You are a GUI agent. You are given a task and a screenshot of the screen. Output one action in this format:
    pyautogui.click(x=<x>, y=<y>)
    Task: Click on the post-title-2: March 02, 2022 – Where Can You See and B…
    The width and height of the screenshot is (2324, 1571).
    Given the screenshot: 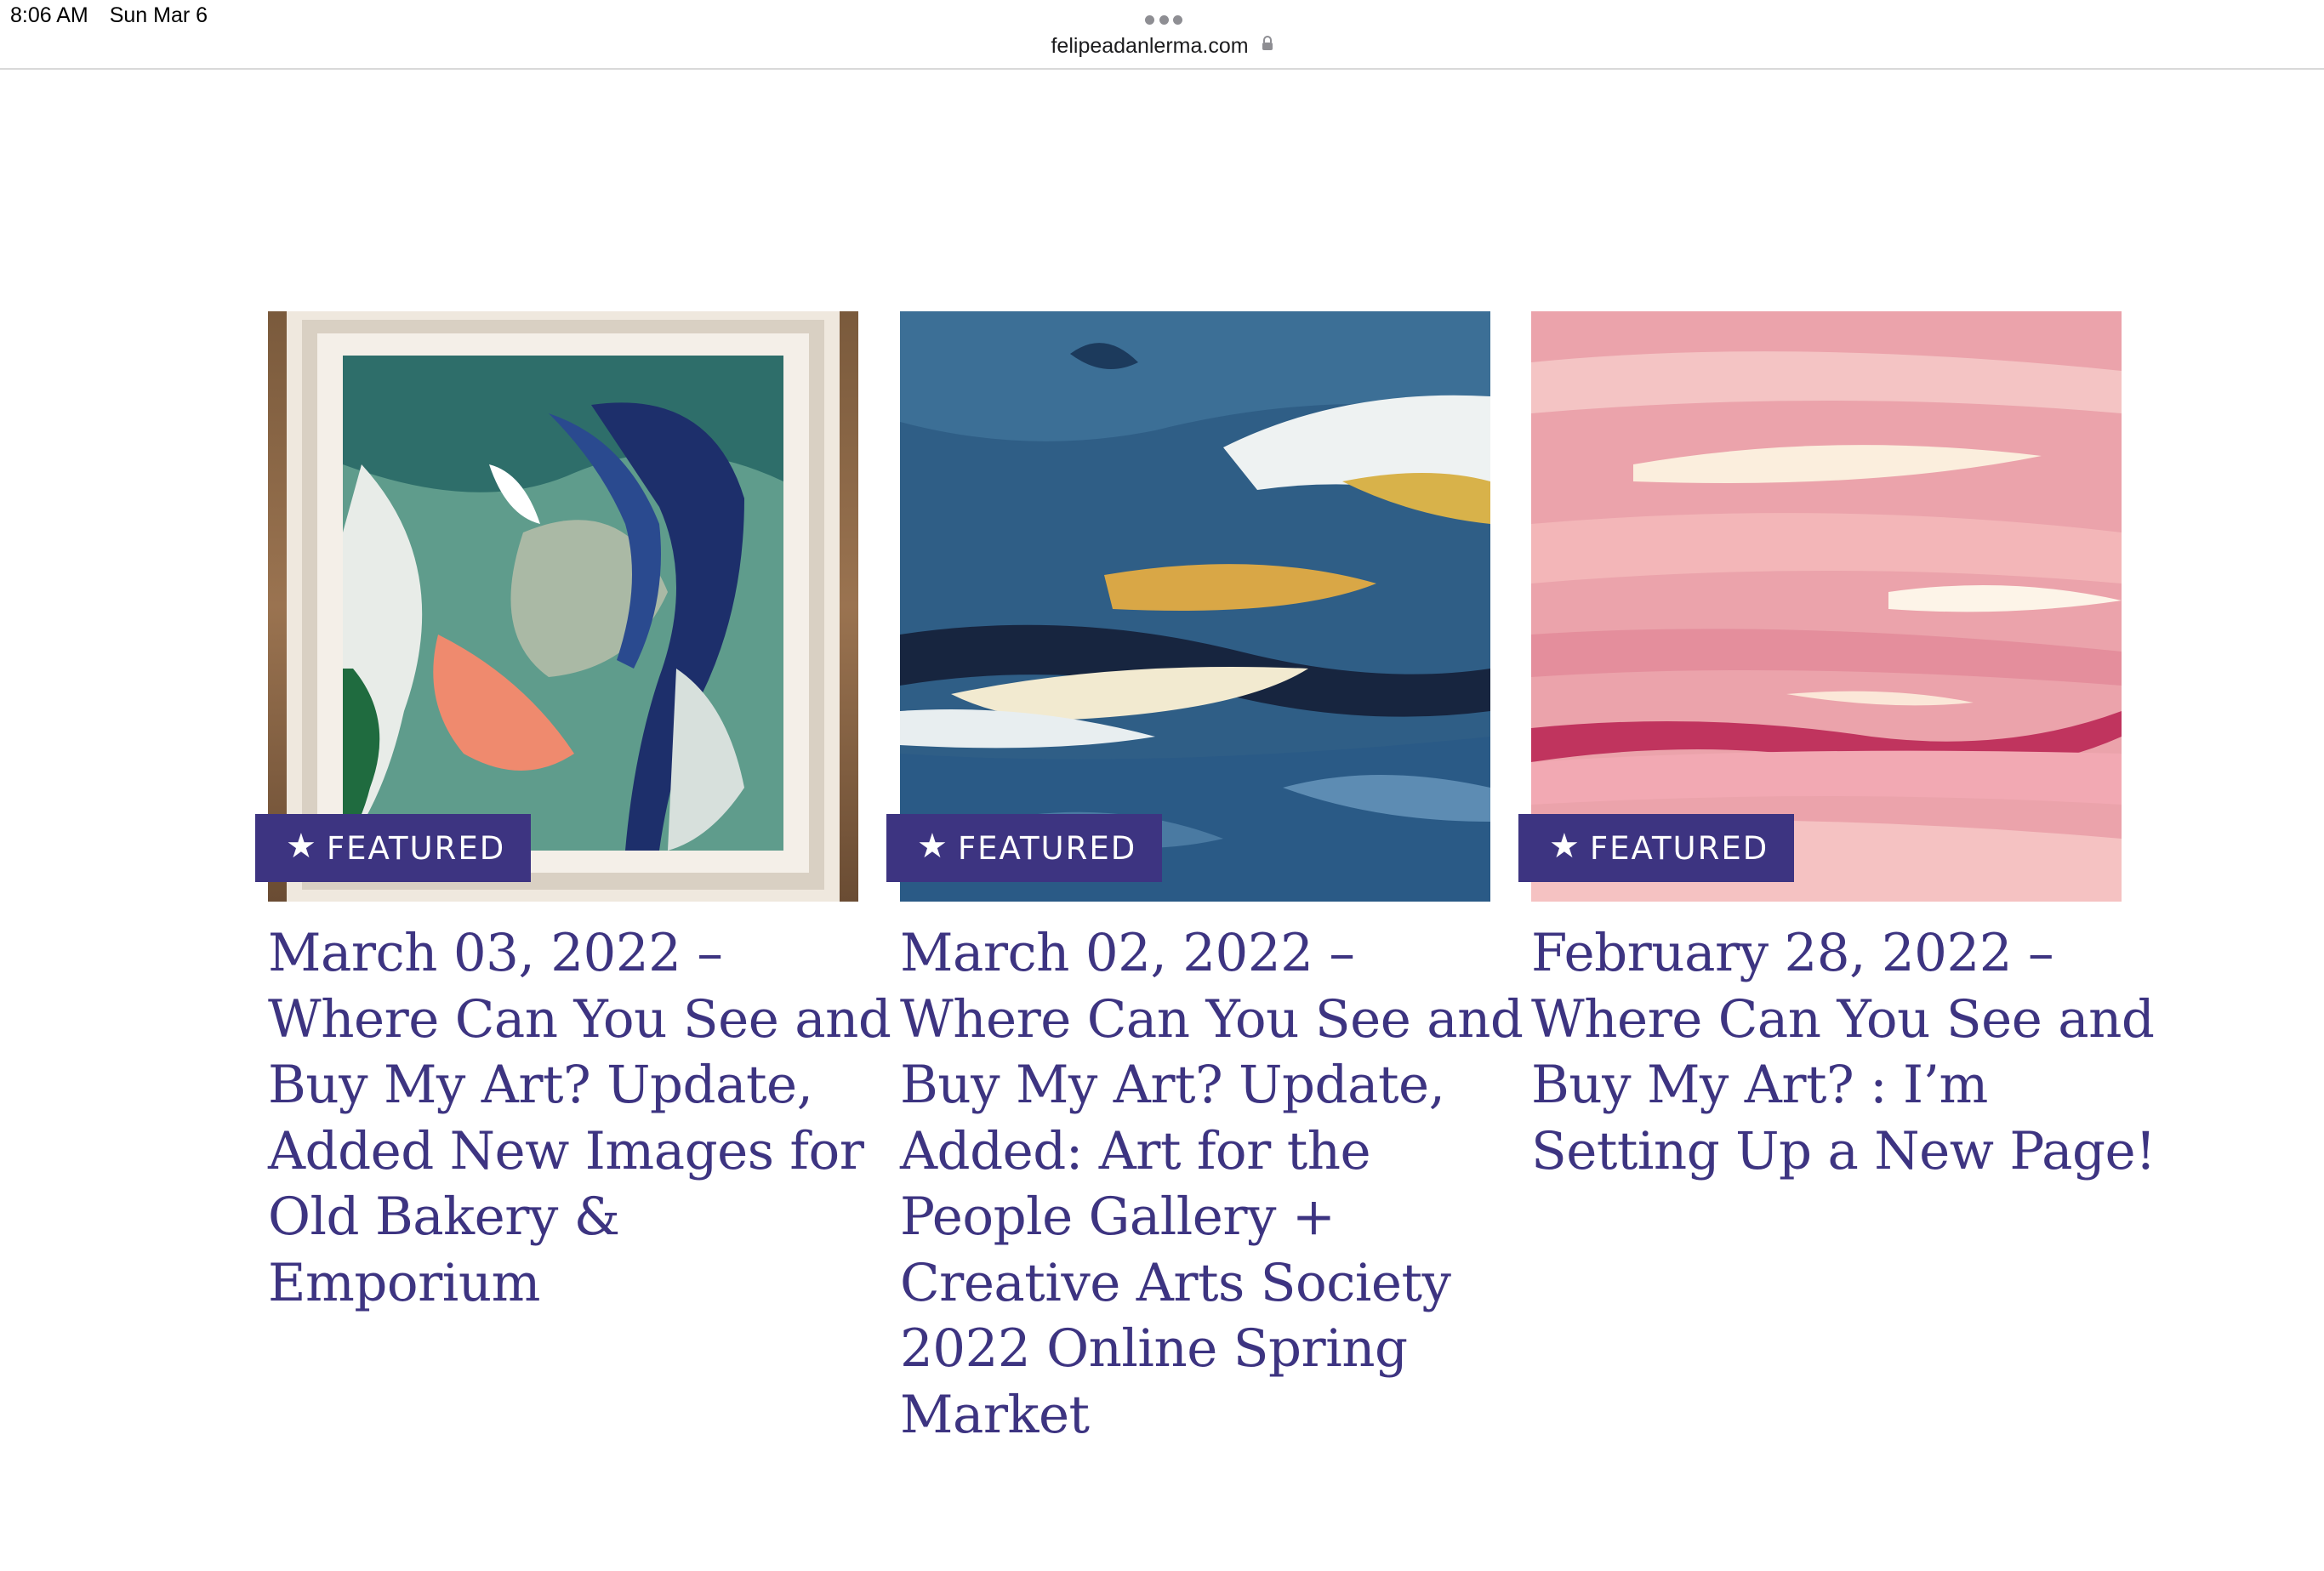 What is the action you would take?
    pyautogui.click(x=1212, y=1184)
    